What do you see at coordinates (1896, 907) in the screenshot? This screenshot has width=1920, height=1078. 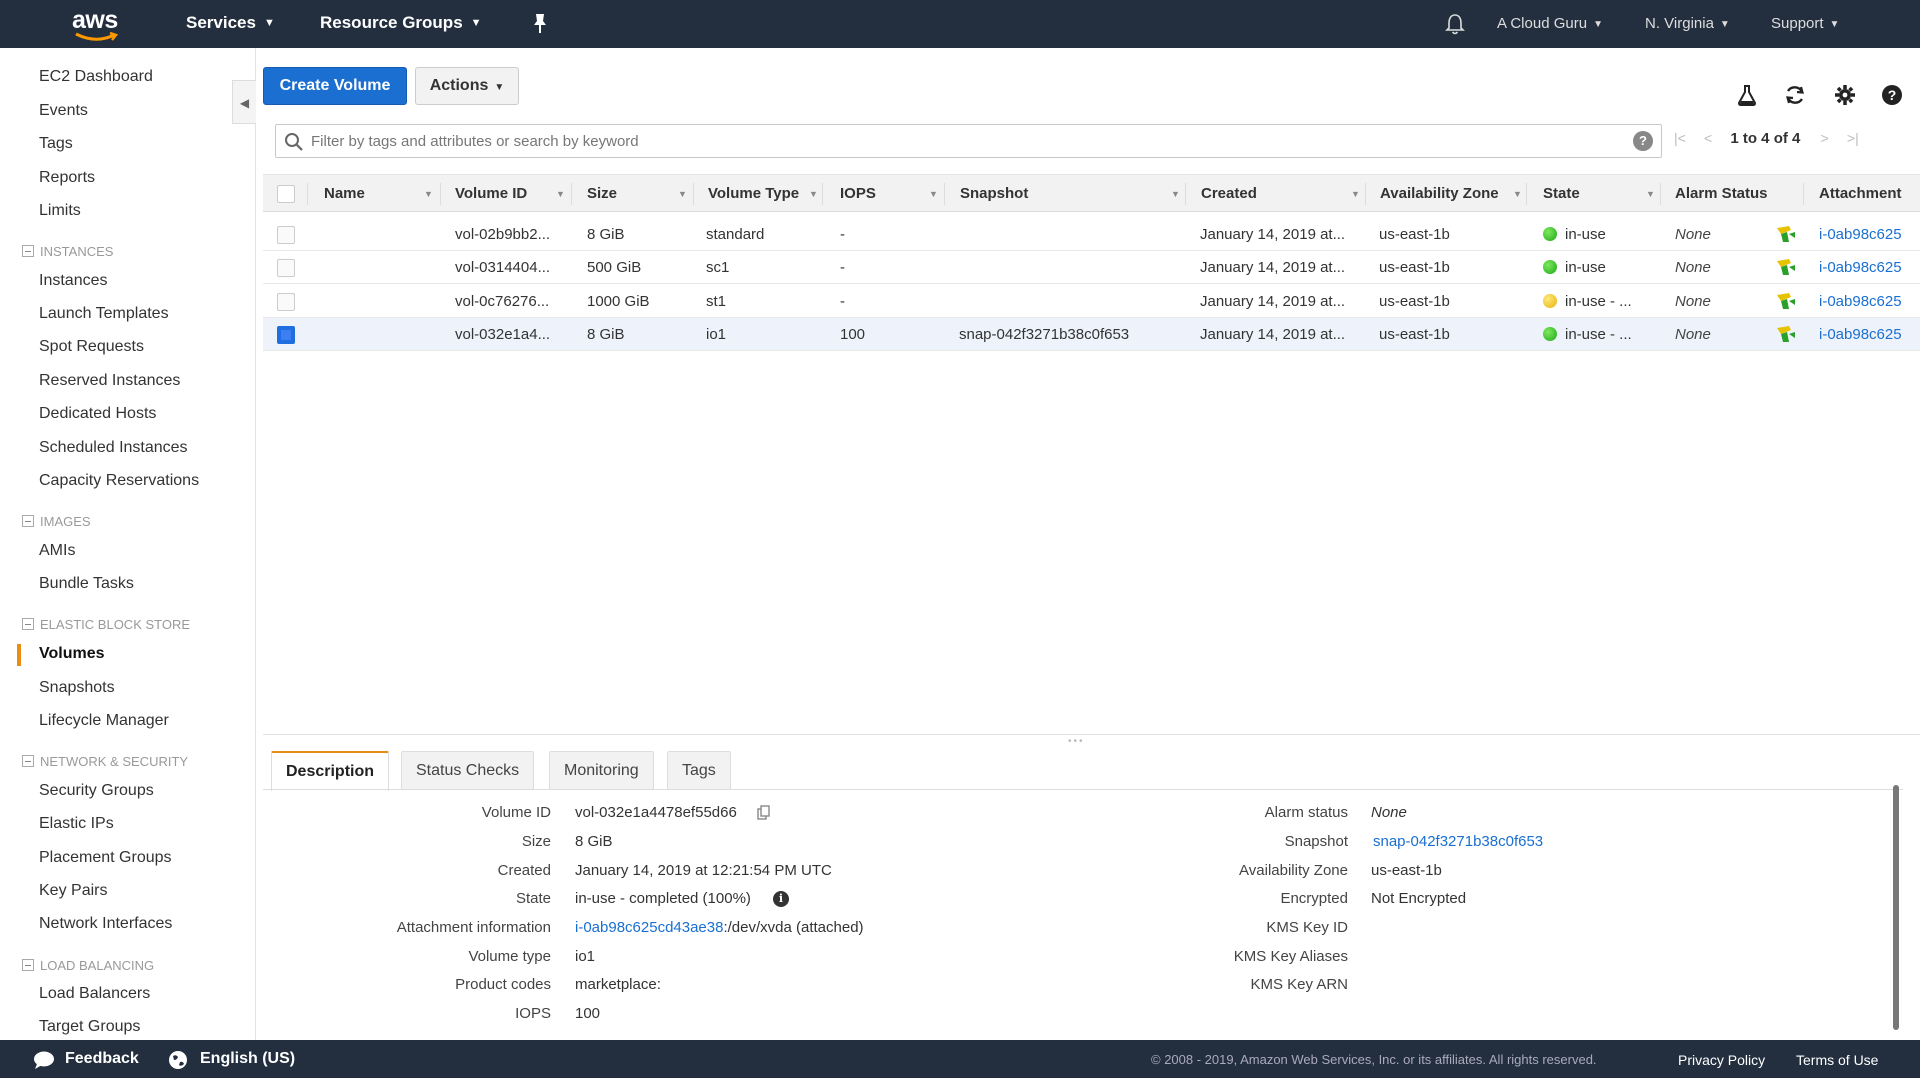 I see `detail-scrollbar` at bounding box center [1896, 907].